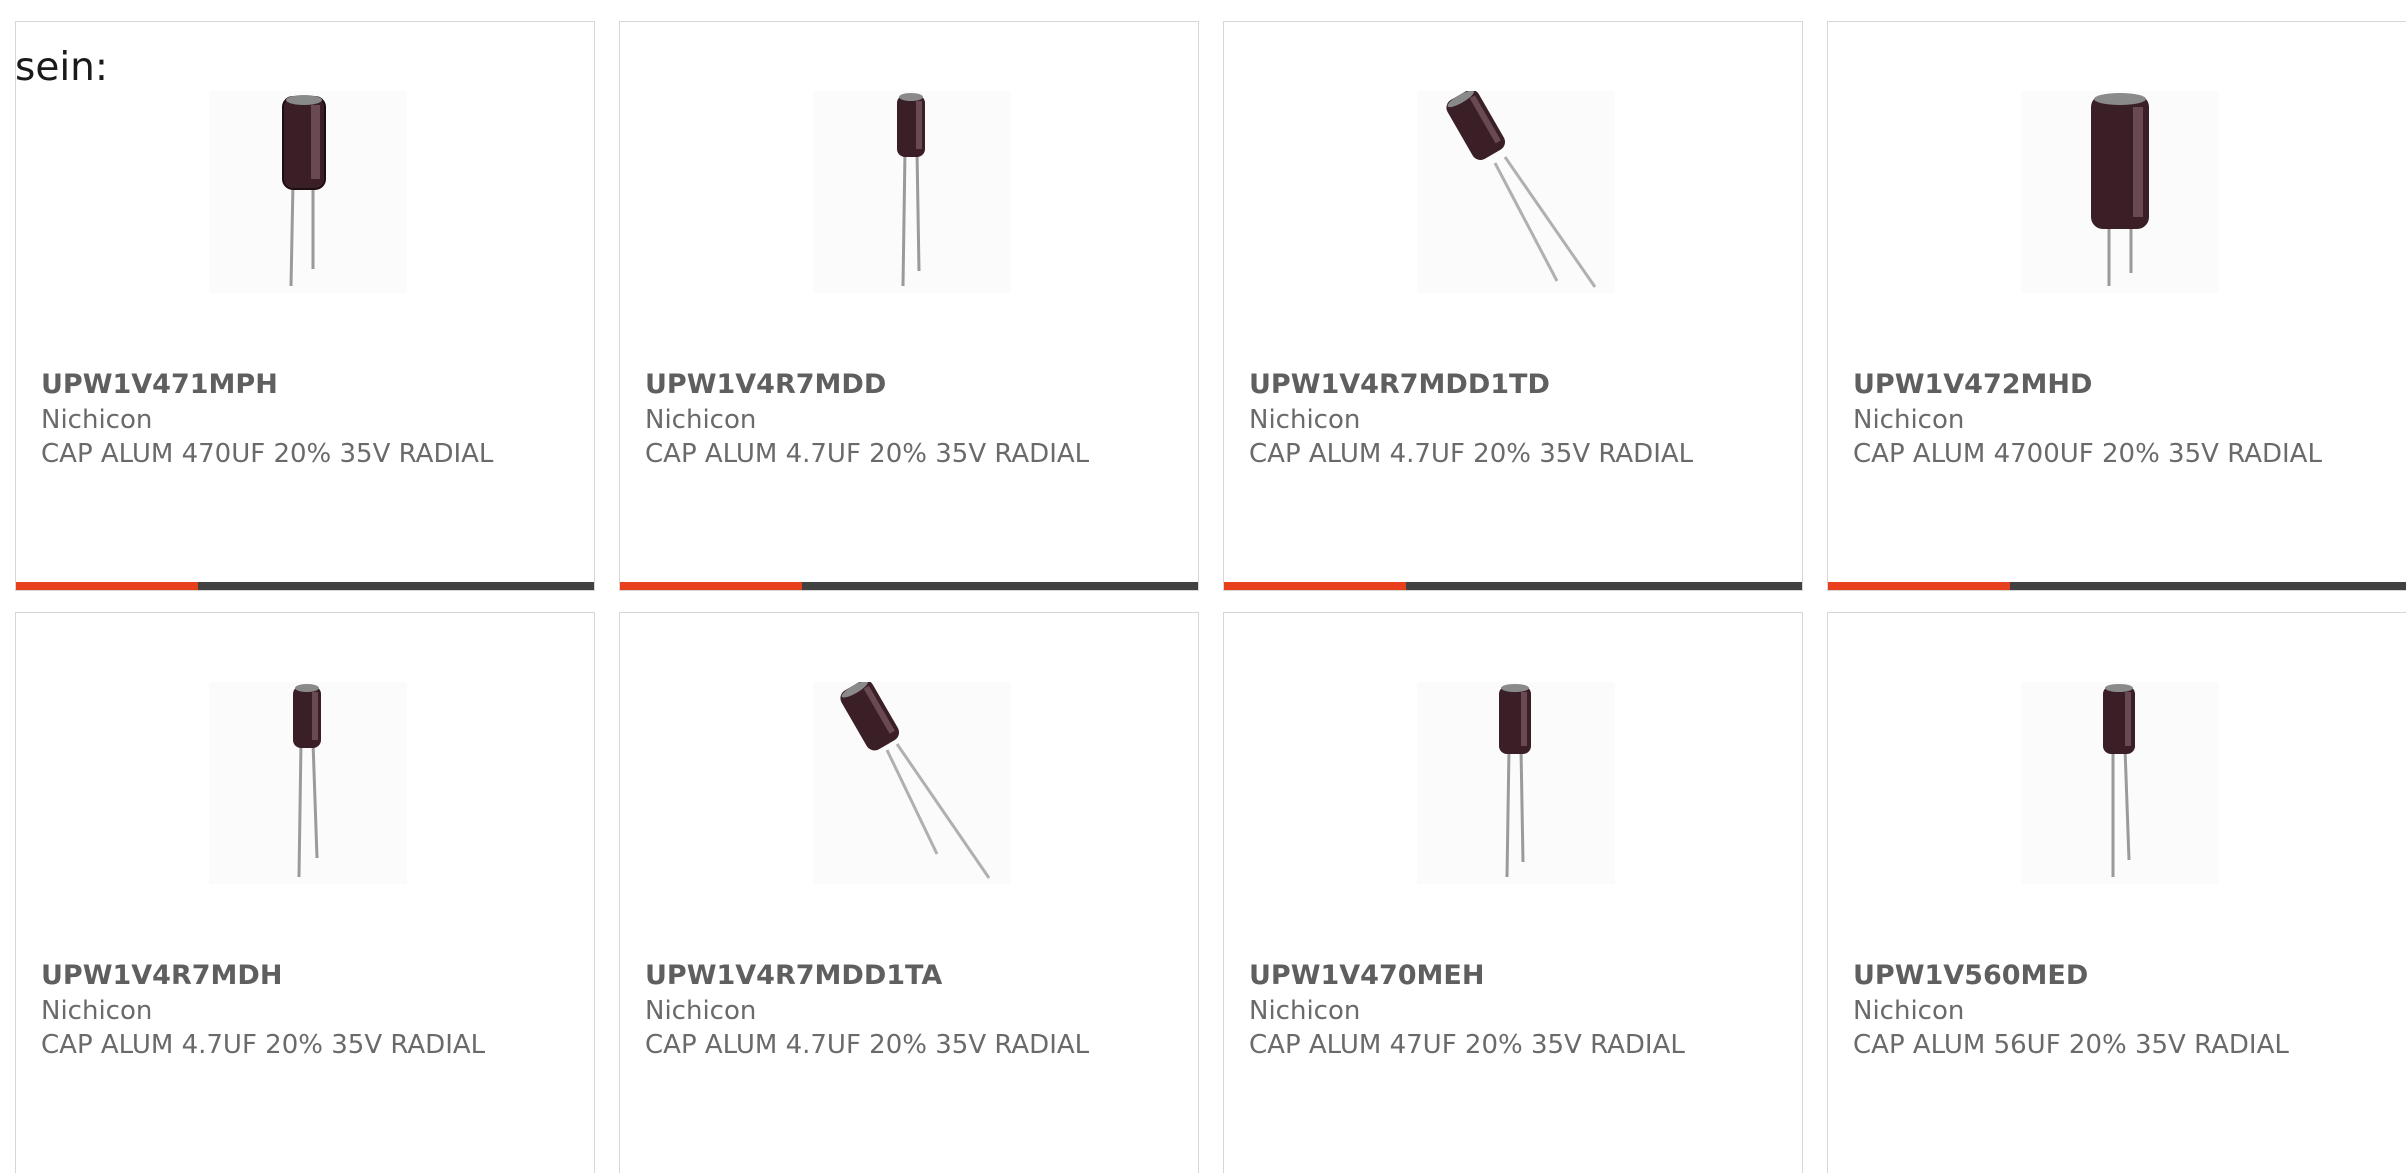 Image resolution: width=2406 pixels, height=1173 pixels. I want to click on capacitor-large-icon, so click(2120, 189).